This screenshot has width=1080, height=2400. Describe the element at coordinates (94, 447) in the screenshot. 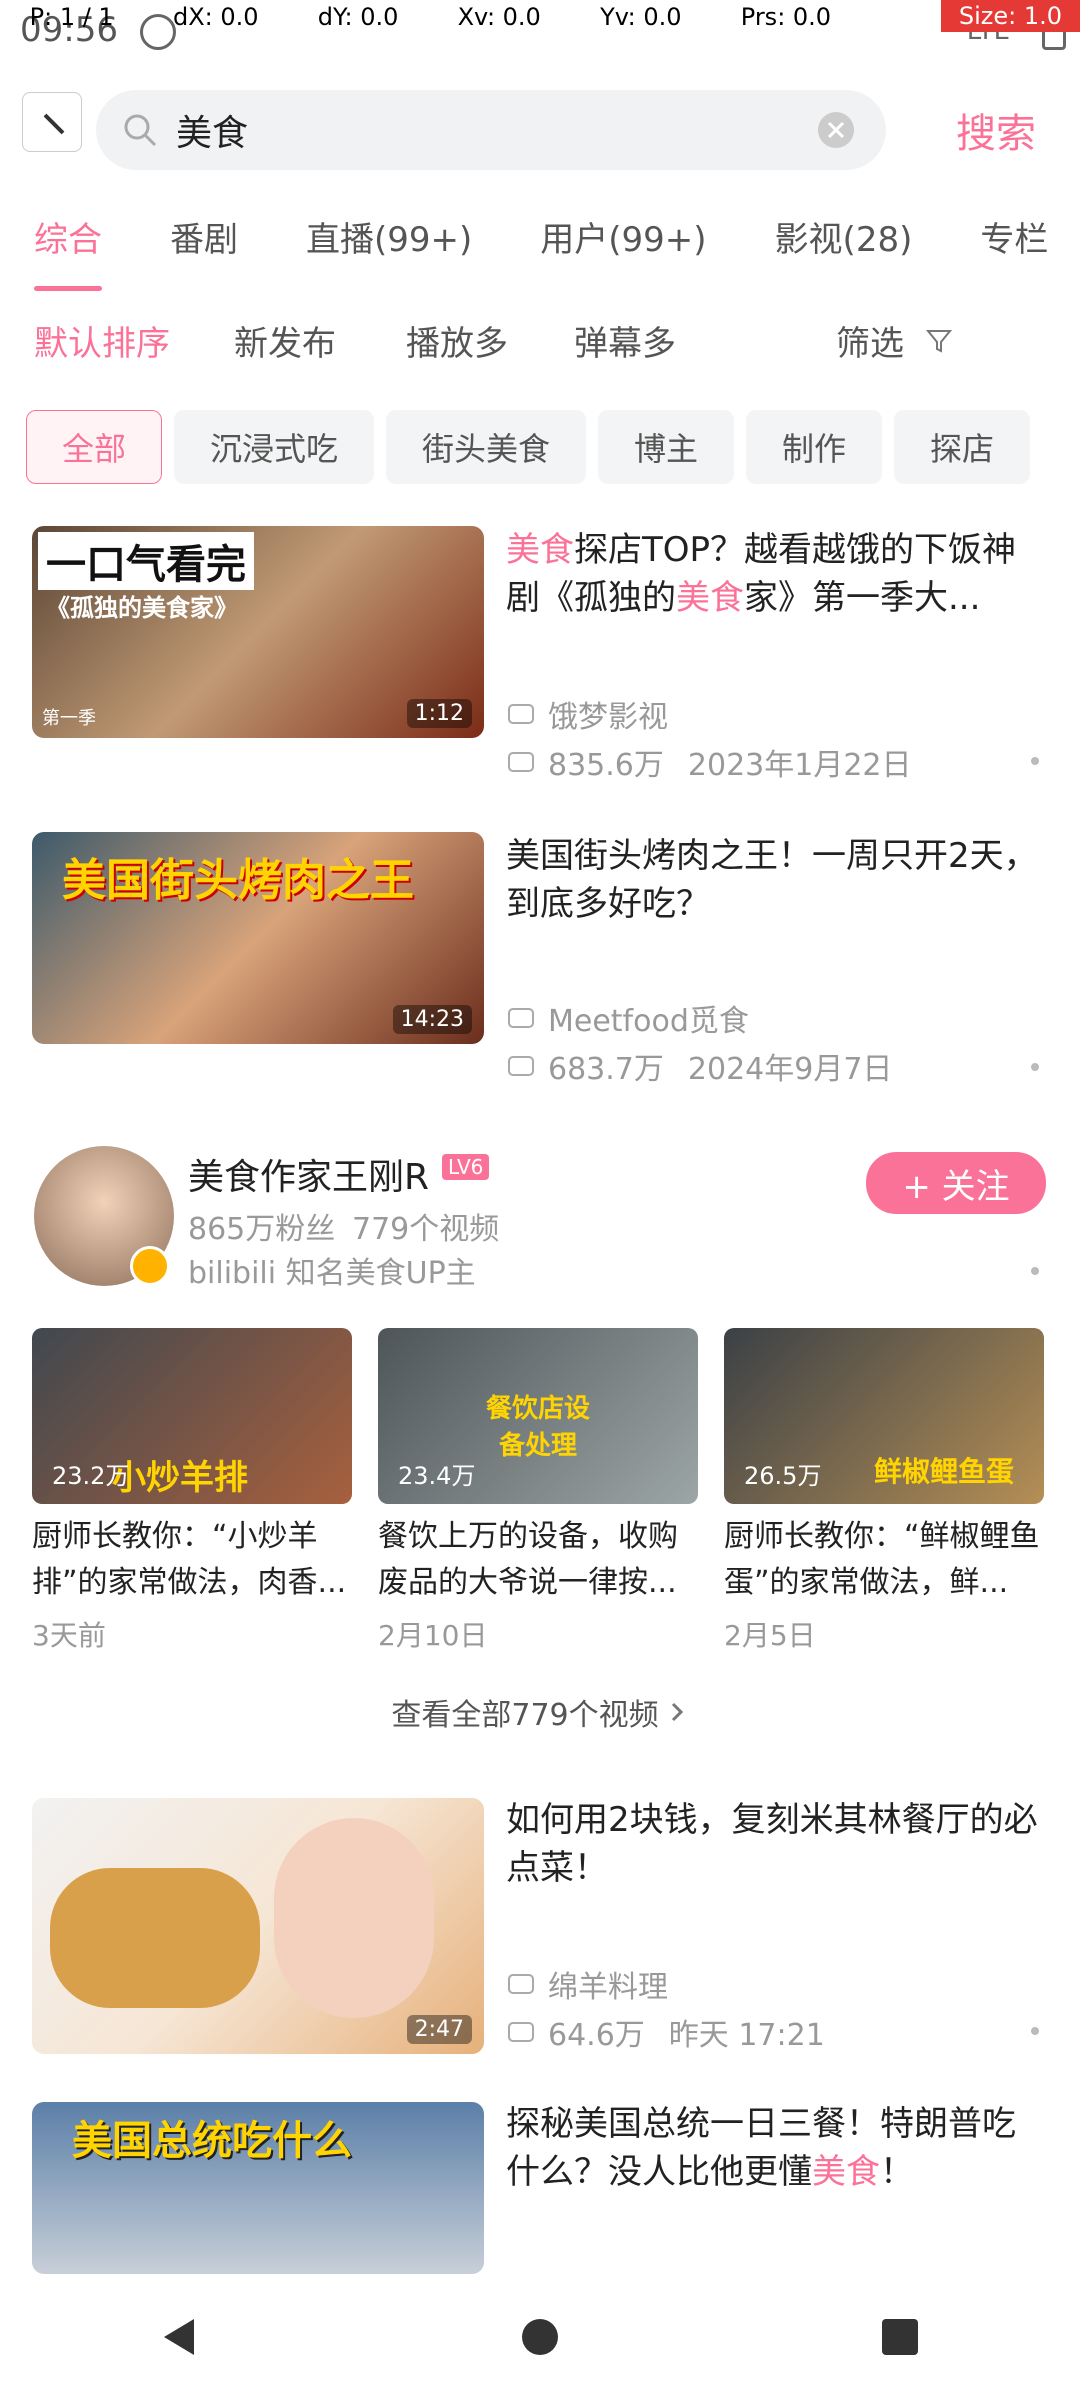

I see `chip-all: 全部` at that location.